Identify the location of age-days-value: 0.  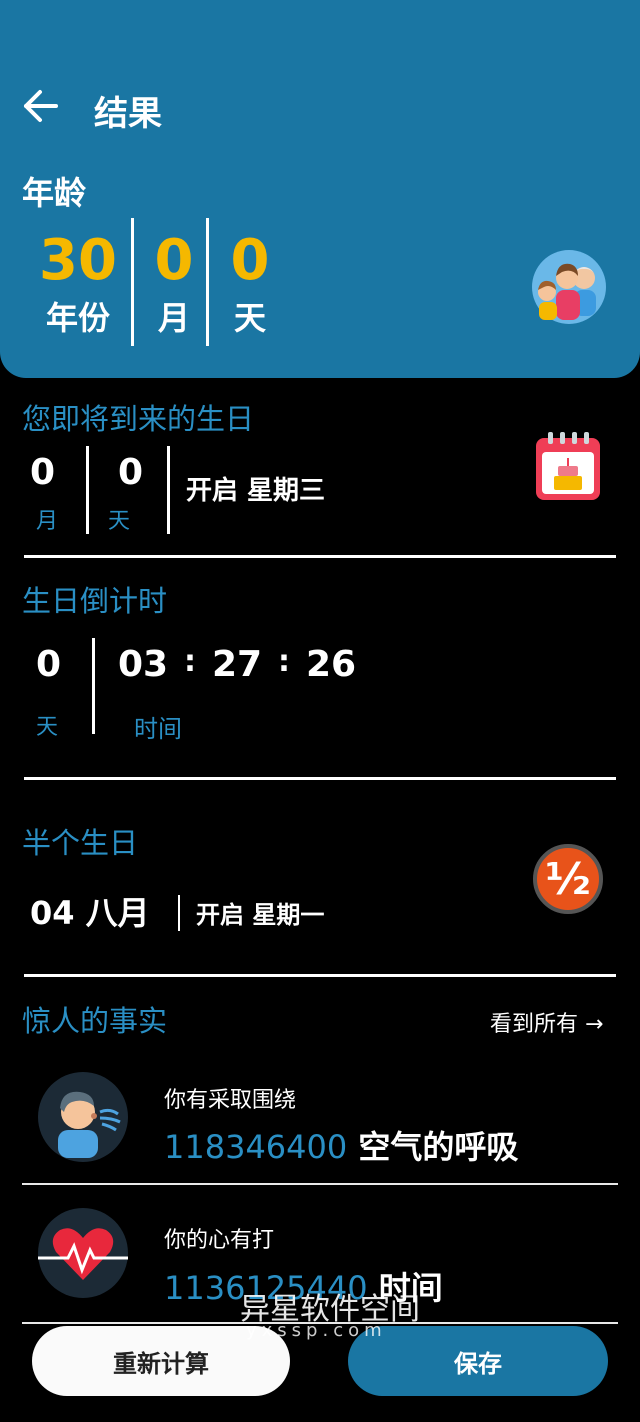
(250, 260).